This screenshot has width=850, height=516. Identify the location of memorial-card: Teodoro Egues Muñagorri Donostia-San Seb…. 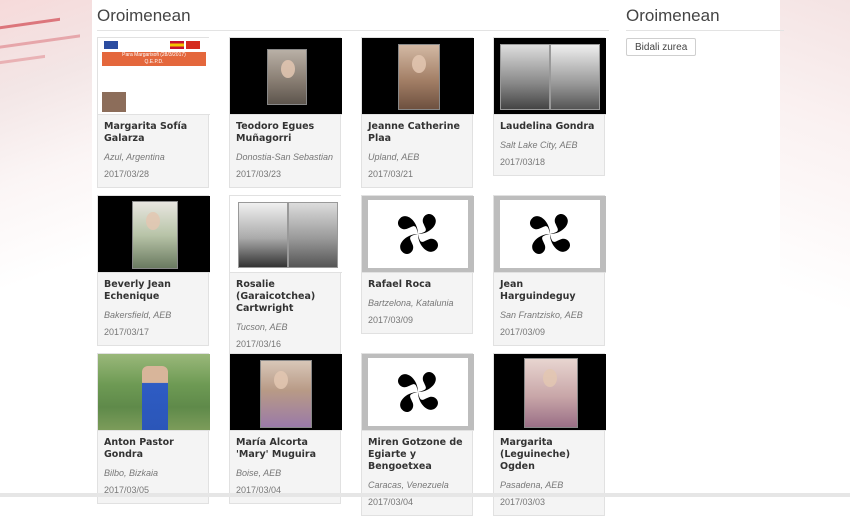
(285, 112).